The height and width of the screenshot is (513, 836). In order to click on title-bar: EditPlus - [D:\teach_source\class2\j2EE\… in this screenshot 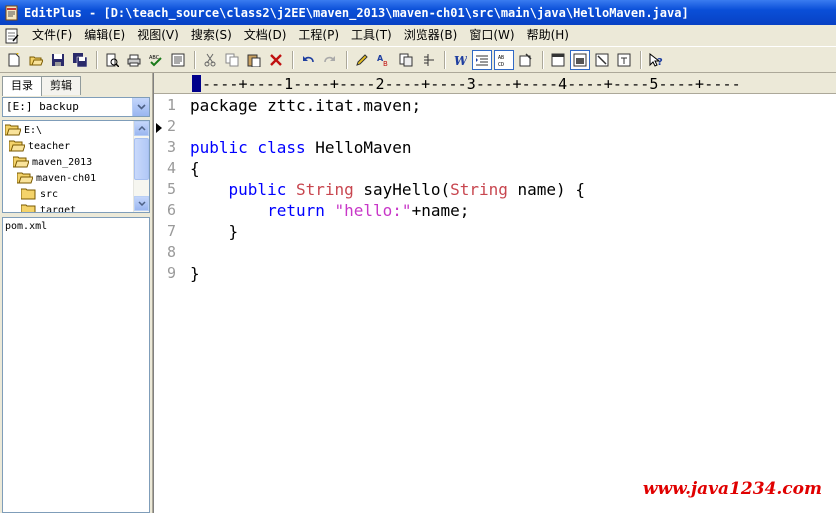, I will do `click(418, 12)`.